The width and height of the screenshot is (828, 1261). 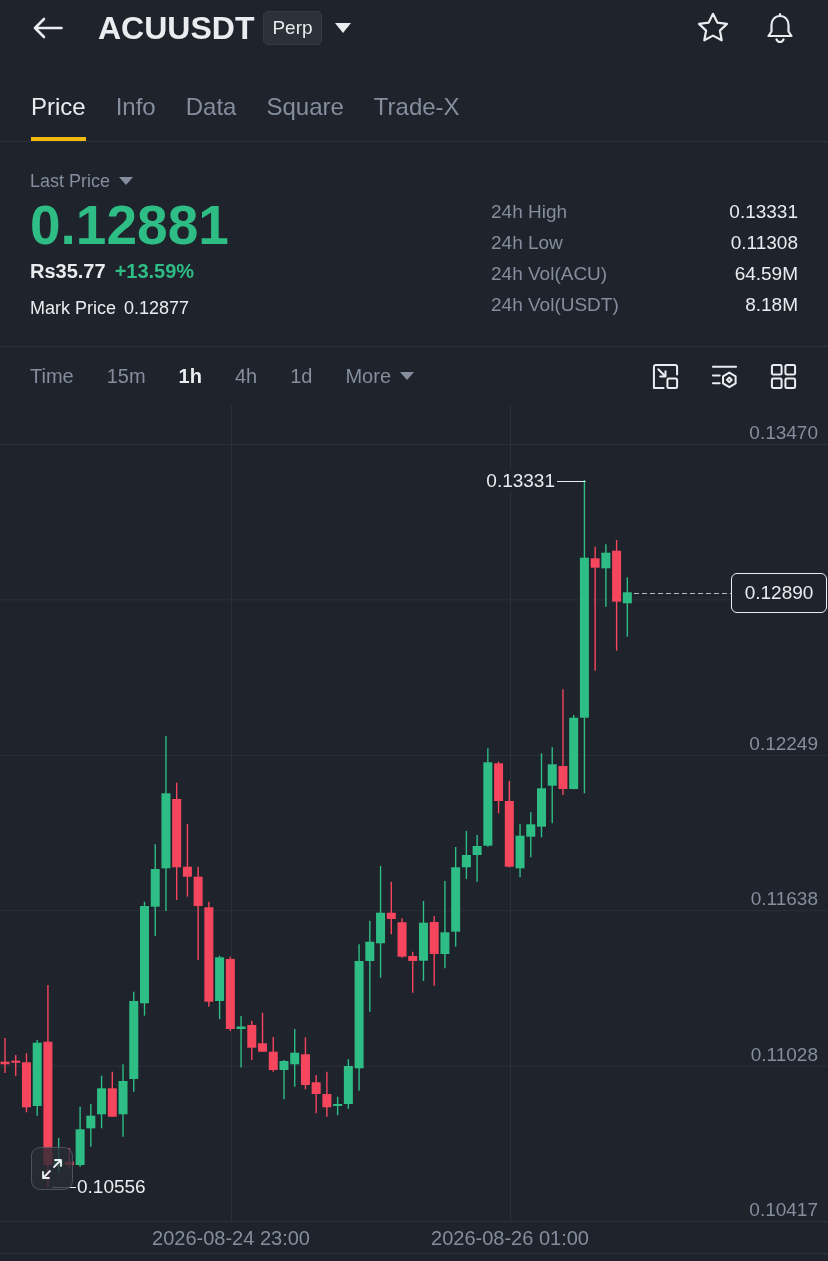 What do you see at coordinates (305, 117) in the screenshot?
I see `tab: Square` at bounding box center [305, 117].